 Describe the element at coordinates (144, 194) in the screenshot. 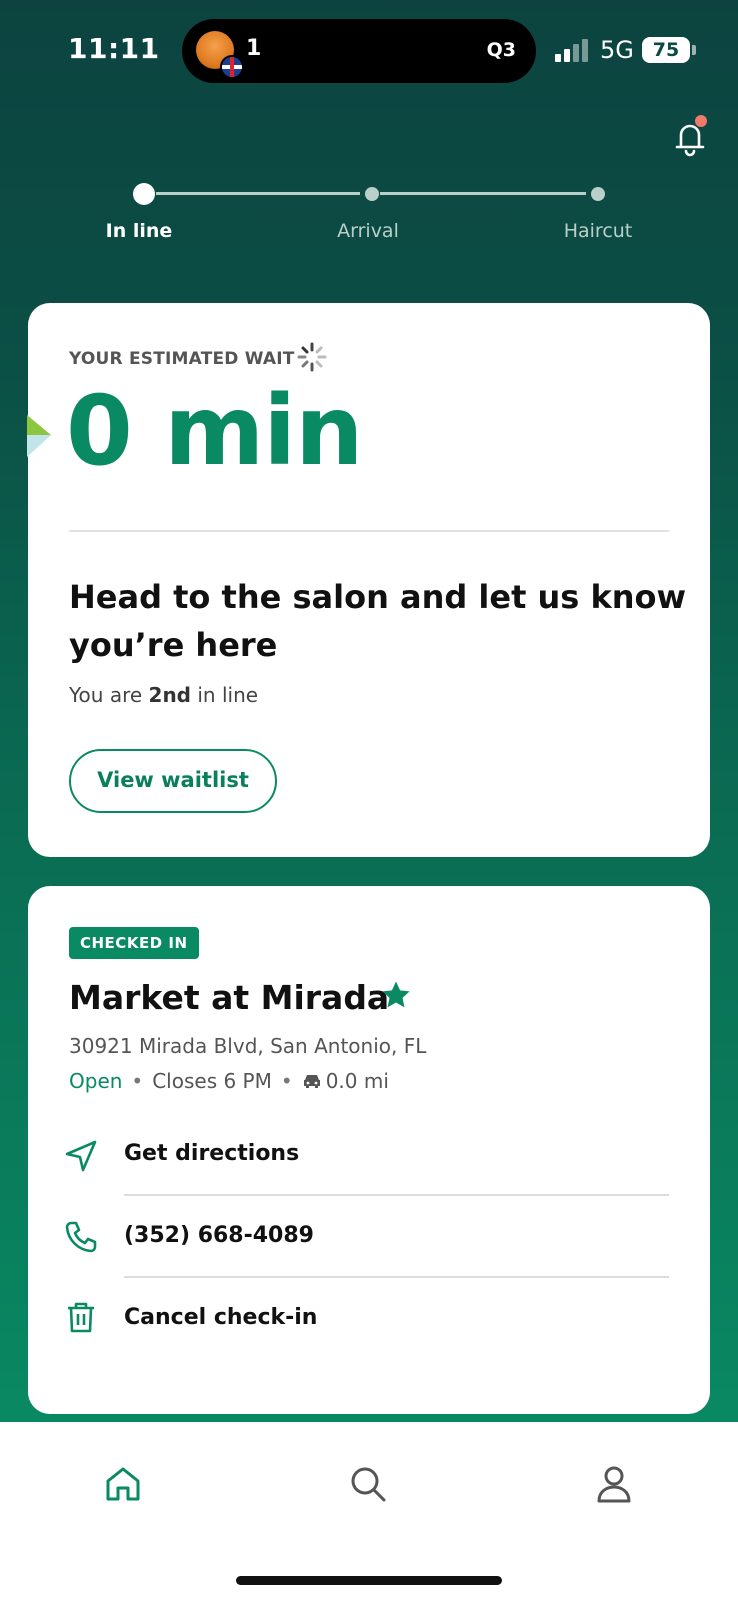

I see `step-dot-current` at that location.